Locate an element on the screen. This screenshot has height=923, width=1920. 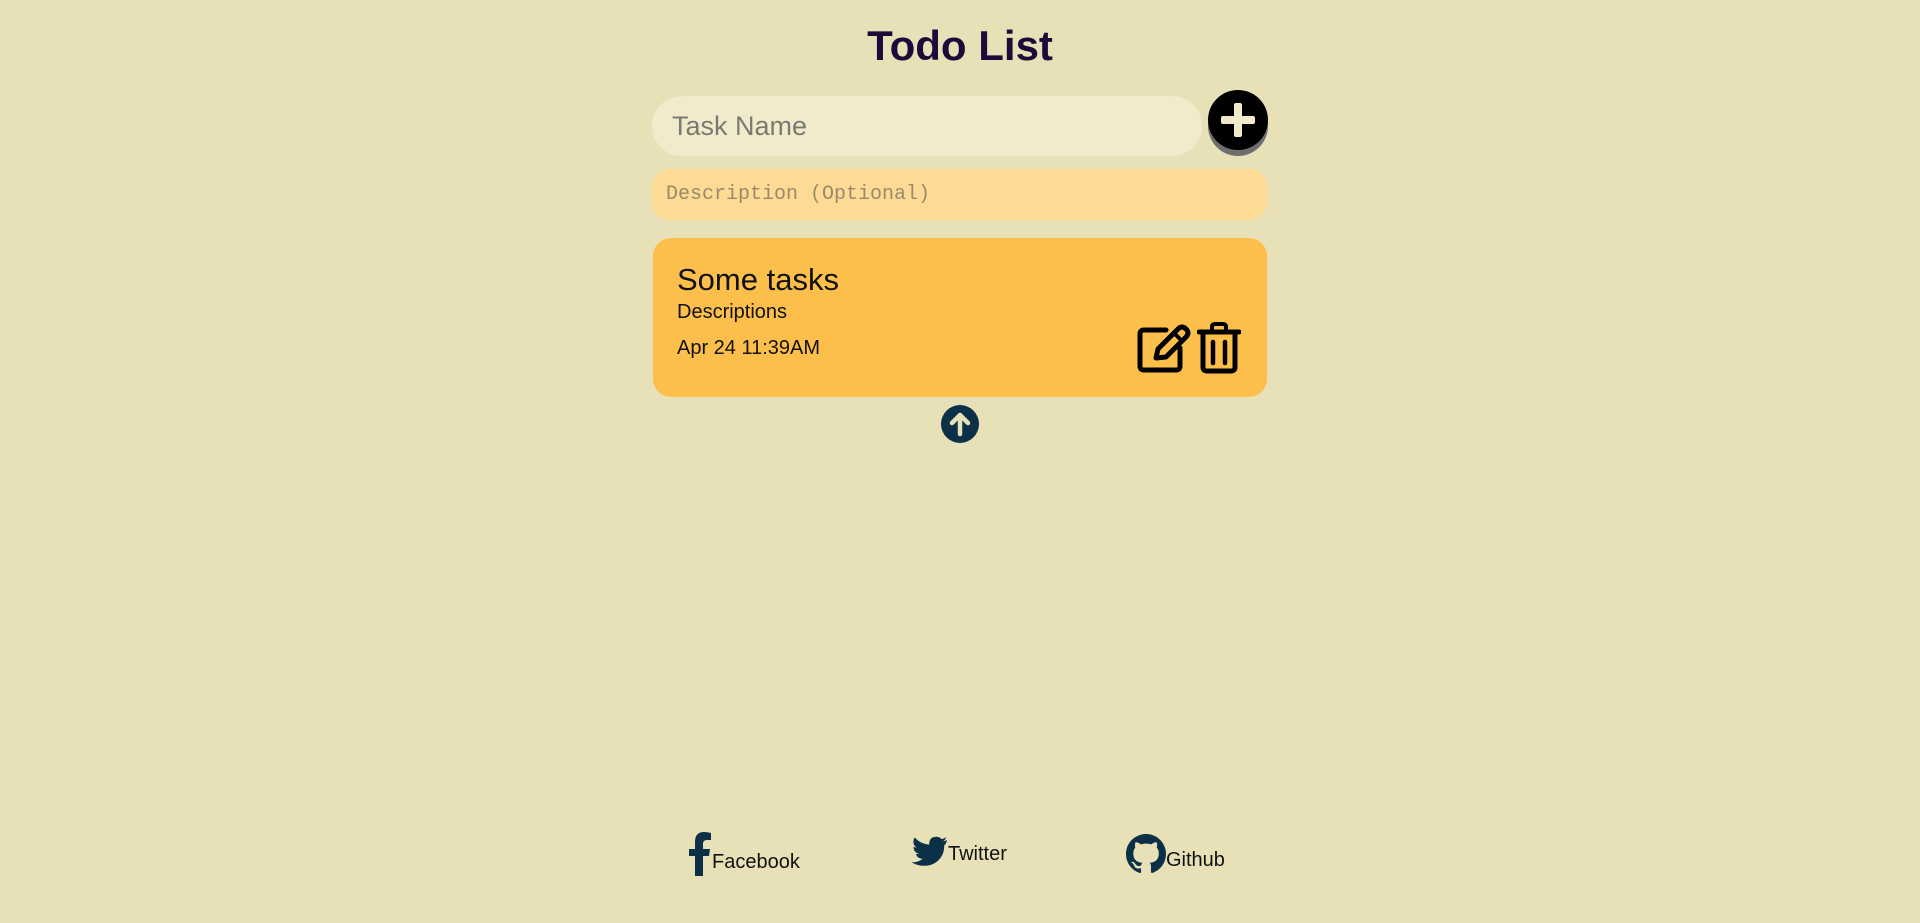
facebook-label: Facebook is located at coordinates (756, 862).